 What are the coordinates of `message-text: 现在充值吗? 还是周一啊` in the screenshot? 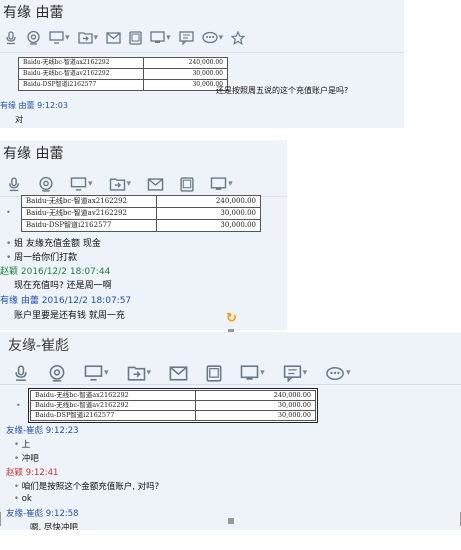 It's located at (63, 286).